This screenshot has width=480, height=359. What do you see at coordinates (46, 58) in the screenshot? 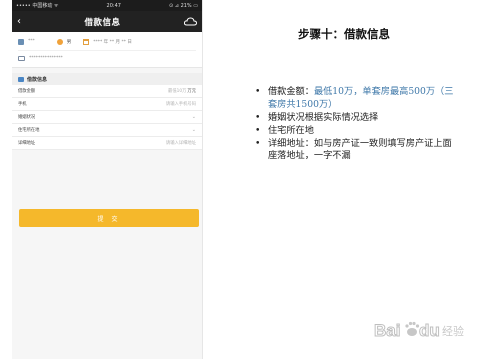
I see `id-number: ***************` at bounding box center [46, 58].